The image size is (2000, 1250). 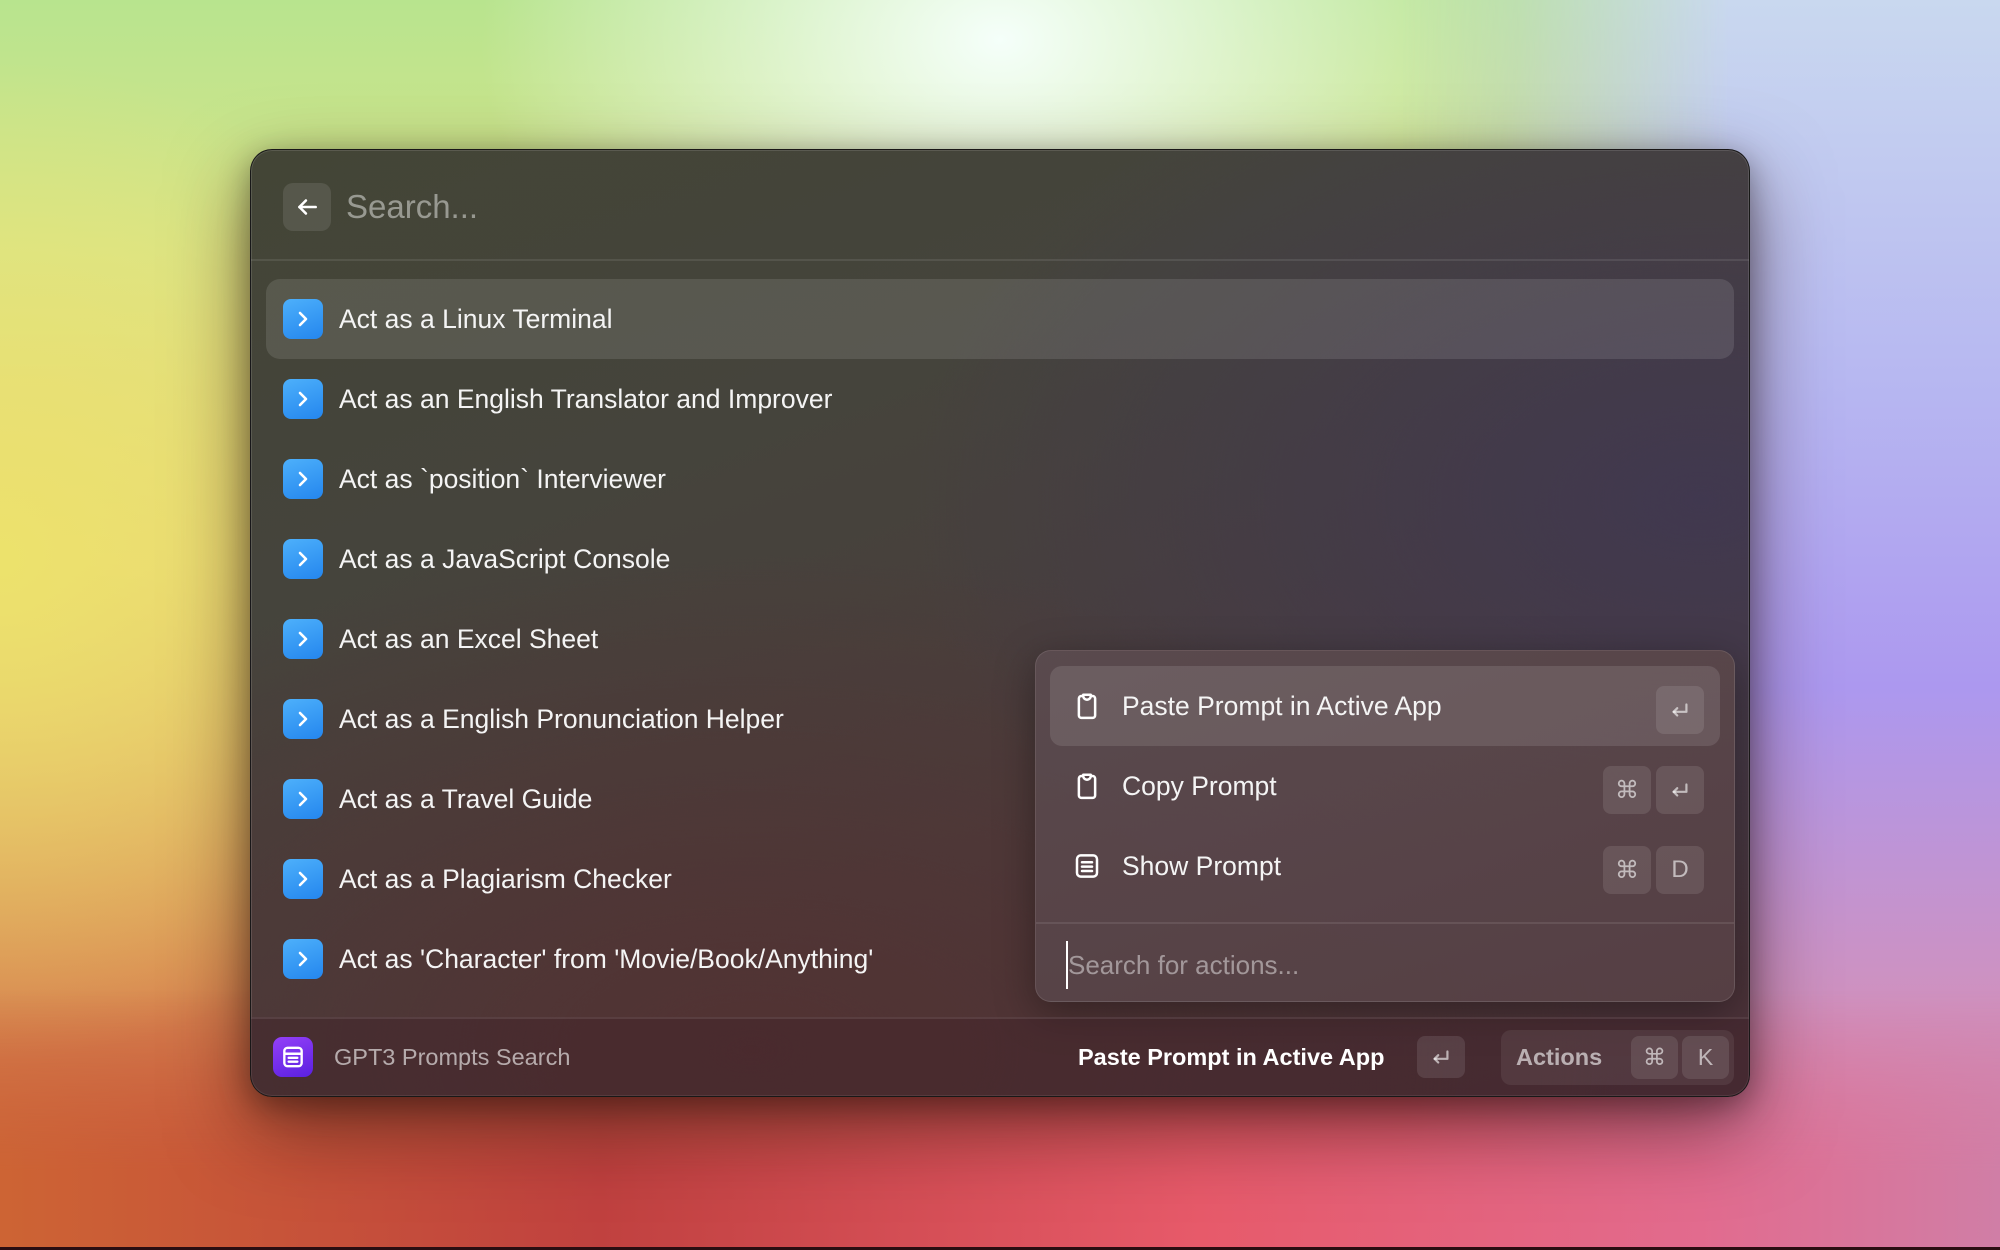 What do you see at coordinates (505, 879) in the screenshot?
I see `list-item-label: Act as a Plagiarism Checker` at bounding box center [505, 879].